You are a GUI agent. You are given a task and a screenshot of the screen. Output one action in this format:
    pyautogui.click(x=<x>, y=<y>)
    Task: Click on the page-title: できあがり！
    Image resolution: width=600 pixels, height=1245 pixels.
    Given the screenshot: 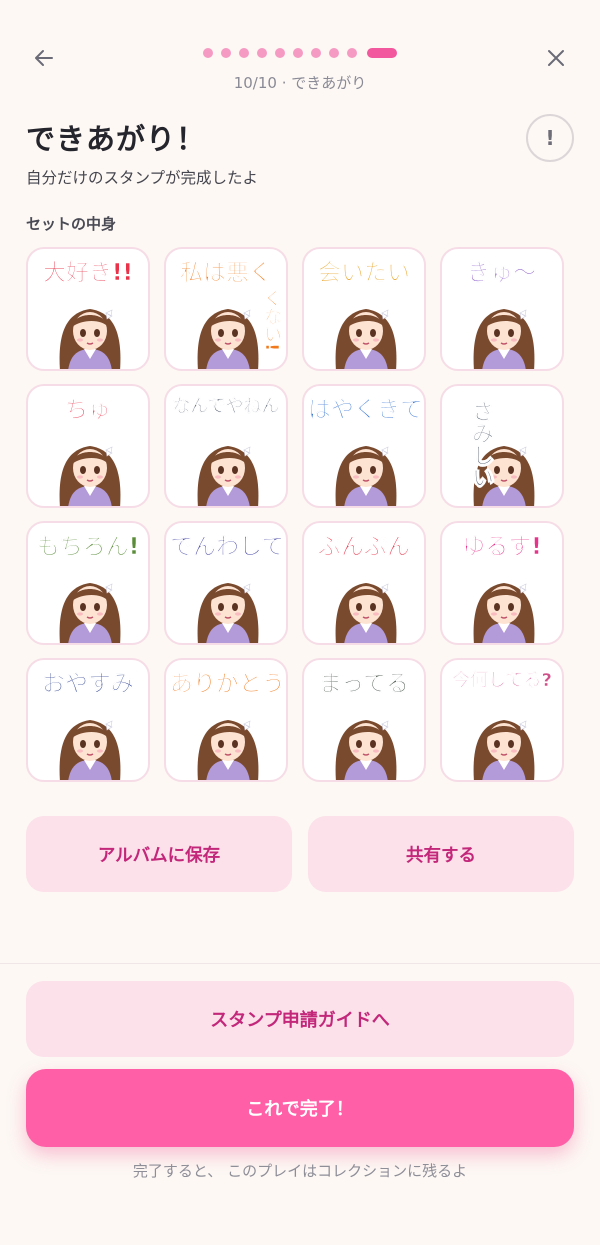 What is the action you would take?
    pyautogui.click(x=116, y=139)
    